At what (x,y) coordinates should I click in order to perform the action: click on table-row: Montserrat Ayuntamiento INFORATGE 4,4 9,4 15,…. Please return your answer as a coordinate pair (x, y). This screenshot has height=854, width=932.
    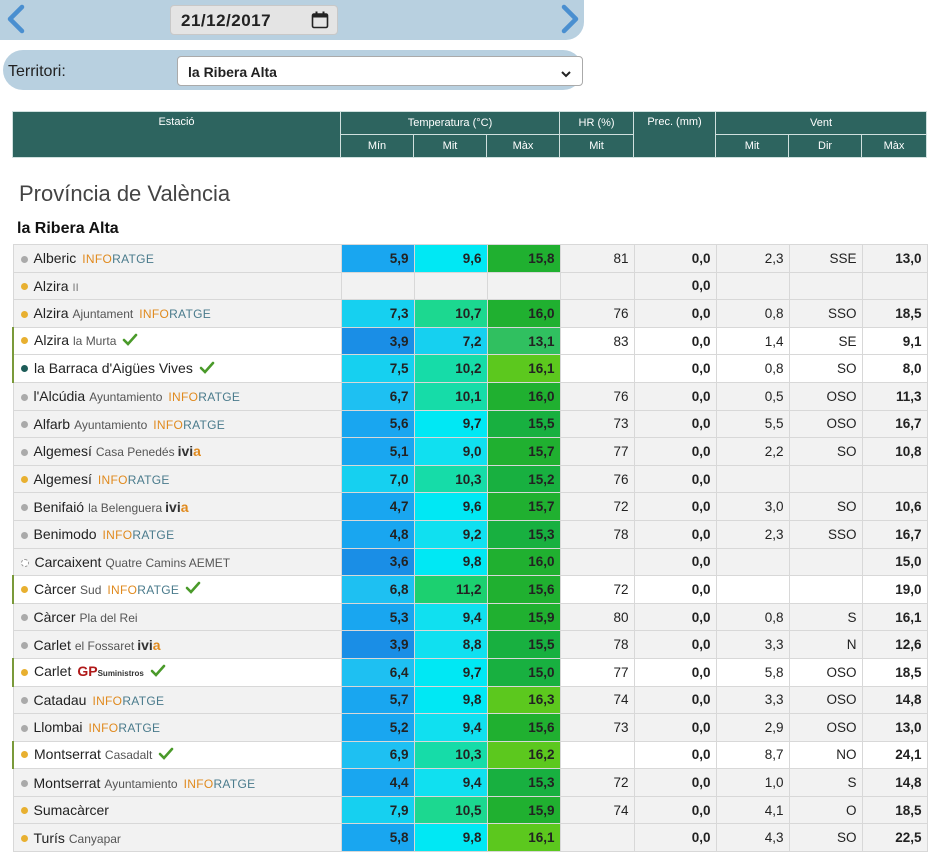
    Looking at the image, I should click on (470, 782).